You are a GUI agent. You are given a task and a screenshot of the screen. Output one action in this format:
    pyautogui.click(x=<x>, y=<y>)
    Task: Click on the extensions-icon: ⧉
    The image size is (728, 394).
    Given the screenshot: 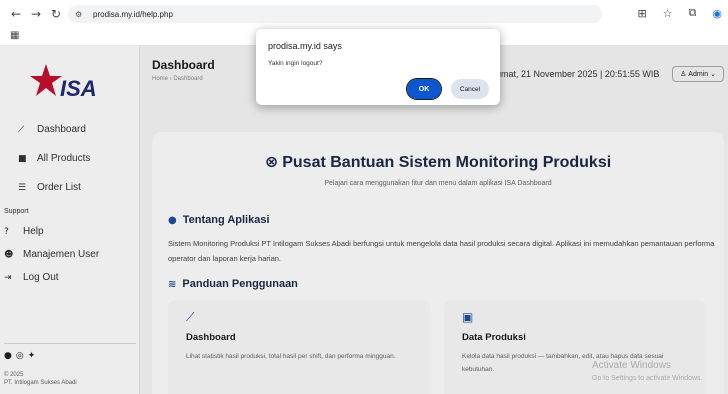 What is the action you would take?
    pyautogui.click(x=693, y=13)
    